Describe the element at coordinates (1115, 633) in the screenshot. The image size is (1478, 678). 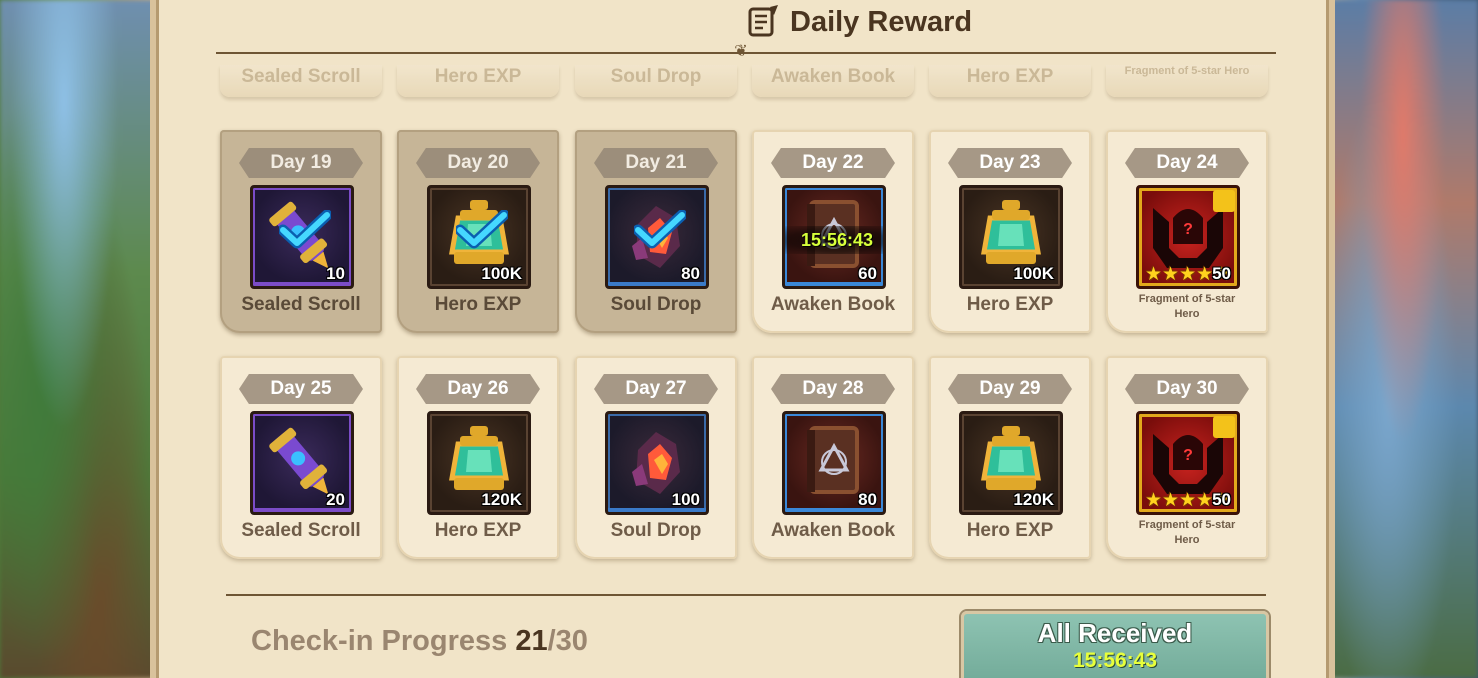
I see `all-received-label: All Received` at that location.